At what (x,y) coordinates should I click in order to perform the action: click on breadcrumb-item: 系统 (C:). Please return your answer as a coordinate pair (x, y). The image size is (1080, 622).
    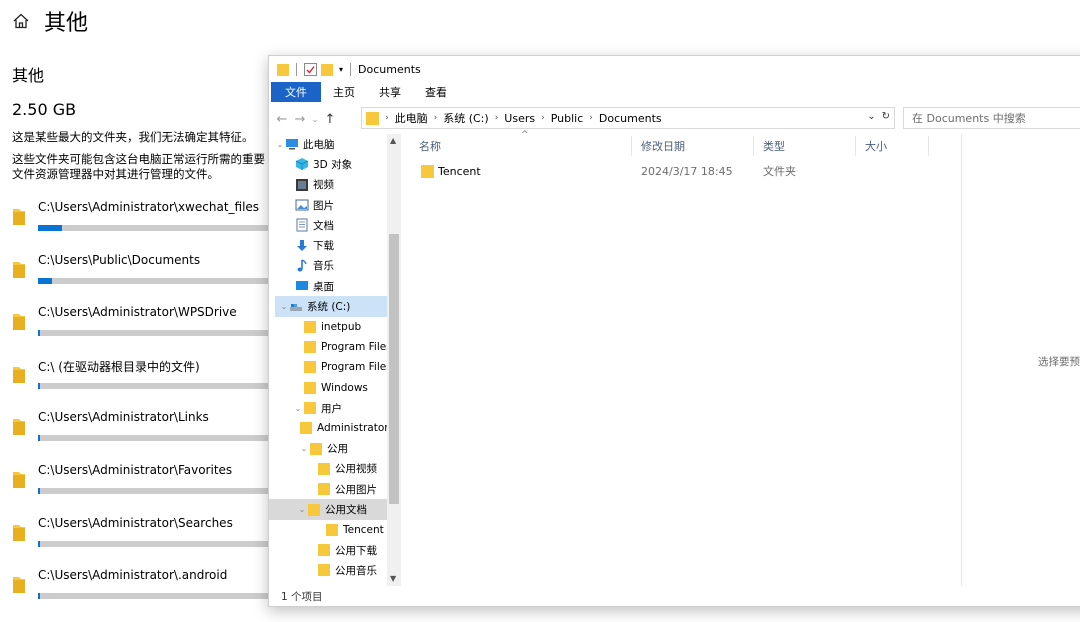
    Looking at the image, I should click on (465, 118).